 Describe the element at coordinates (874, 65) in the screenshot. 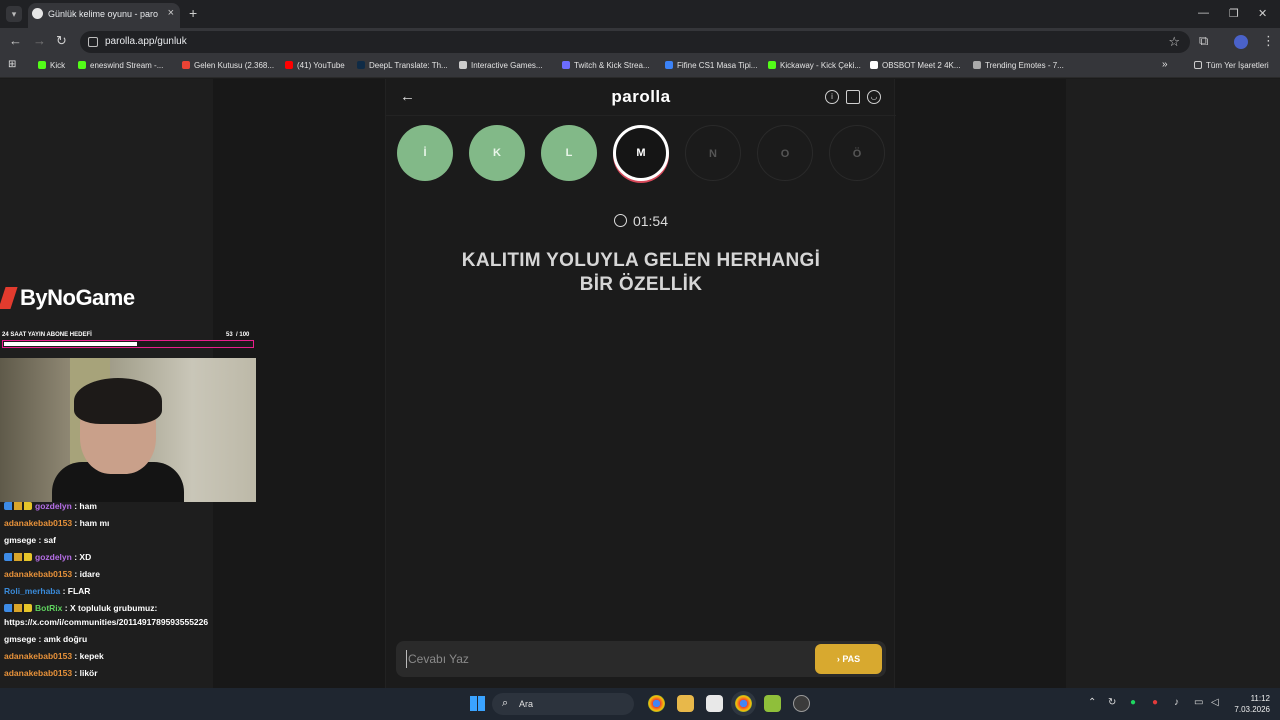

I see `obsbot-icon` at that location.